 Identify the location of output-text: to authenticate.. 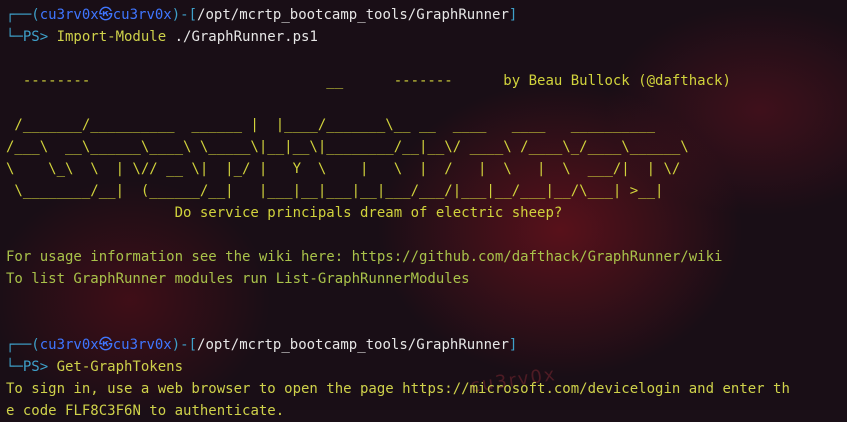
(212, 411).